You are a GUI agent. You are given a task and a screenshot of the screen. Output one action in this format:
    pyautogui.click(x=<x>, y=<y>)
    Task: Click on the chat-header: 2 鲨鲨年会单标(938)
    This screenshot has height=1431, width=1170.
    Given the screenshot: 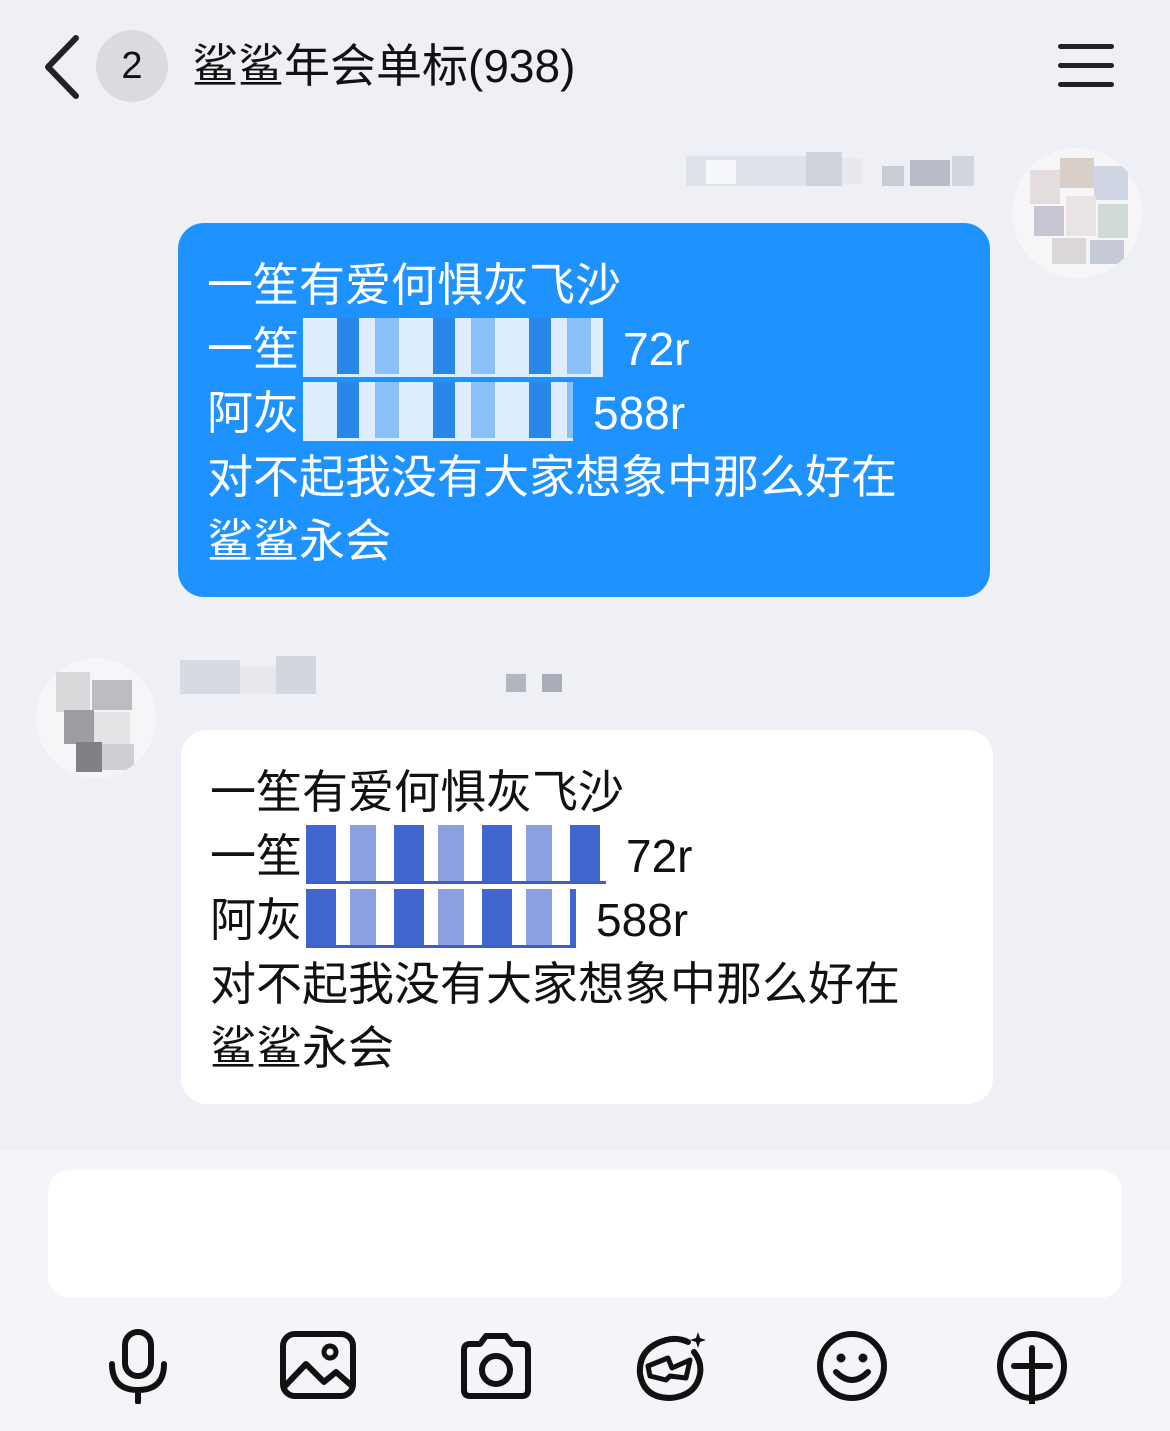 What is the action you would take?
    pyautogui.click(x=585, y=67)
    